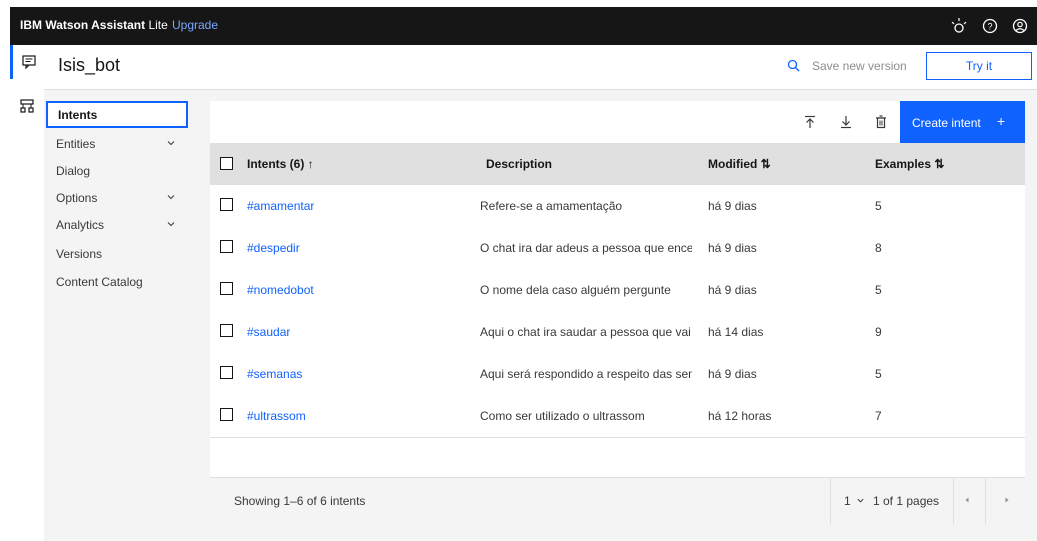 The image size is (1037, 541). Describe the element at coordinates (117, 198) in the screenshot. I see `nav-item-options: Options` at that location.